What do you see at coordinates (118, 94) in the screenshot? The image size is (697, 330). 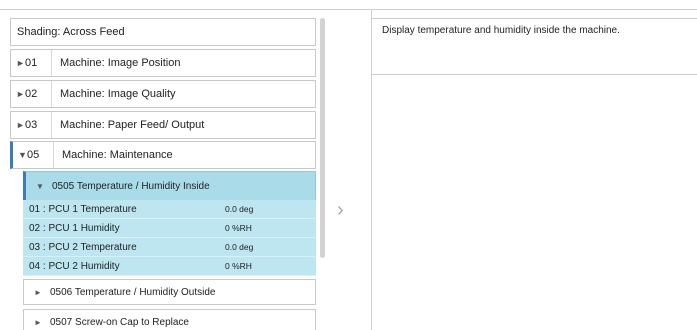 I see `menu-item-label: Machine: Image Quality` at bounding box center [118, 94].